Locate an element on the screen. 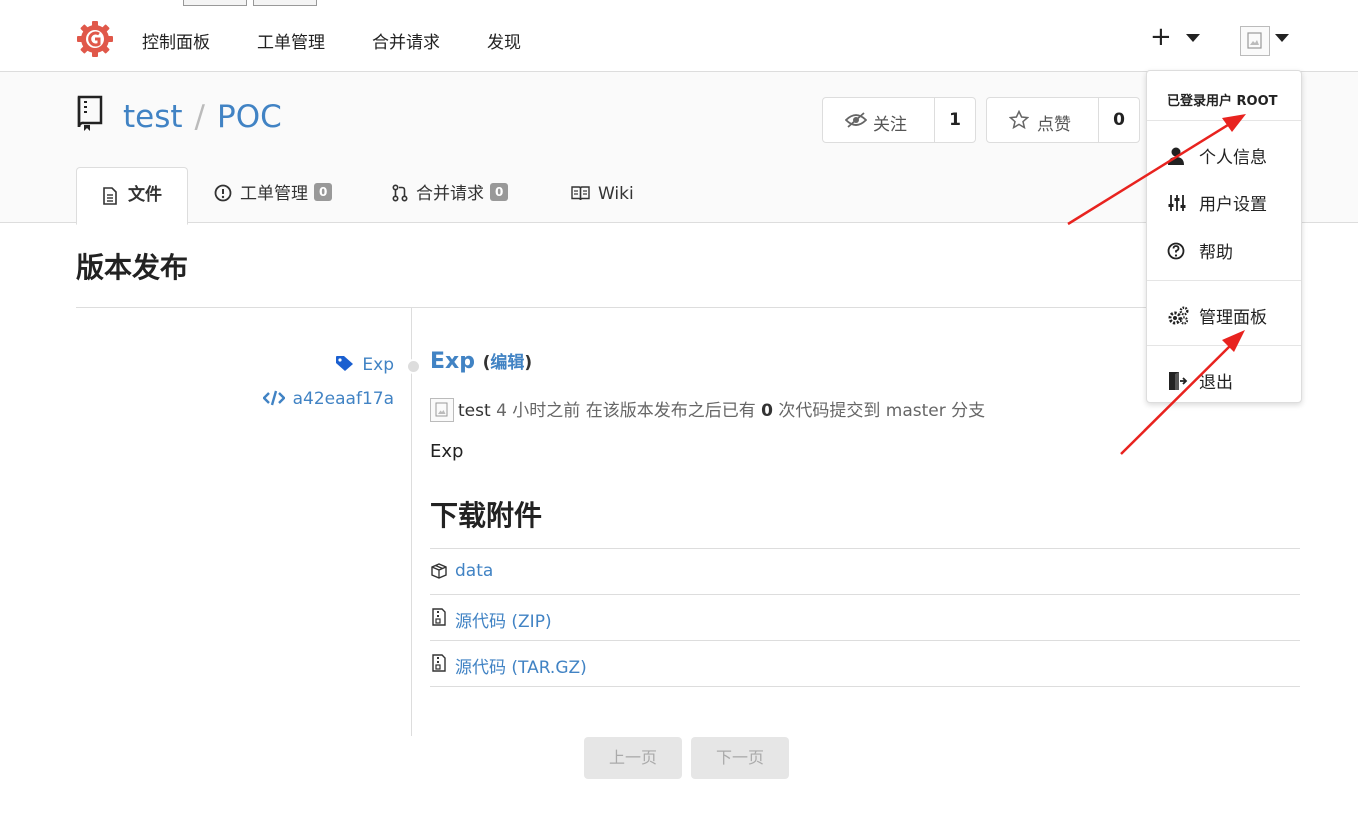 The width and height of the screenshot is (1358, 839). release-title-link: Exp is located at coordinates (452, 361).